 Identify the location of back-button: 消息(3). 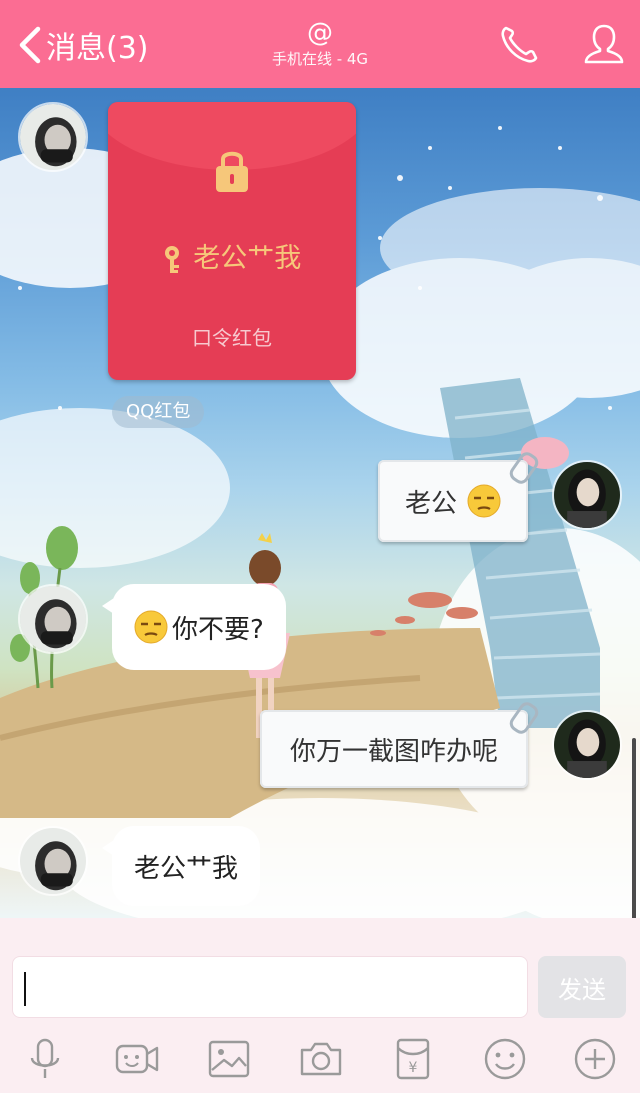
(82, 45).